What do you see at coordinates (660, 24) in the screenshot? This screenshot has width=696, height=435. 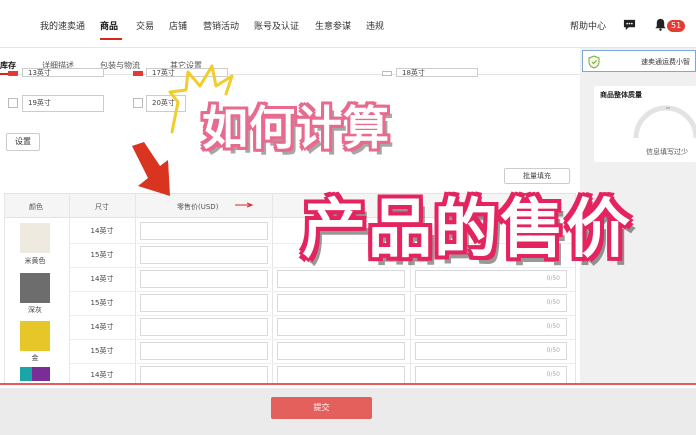 I see `bell-icon` at bounding box center [660, 24].